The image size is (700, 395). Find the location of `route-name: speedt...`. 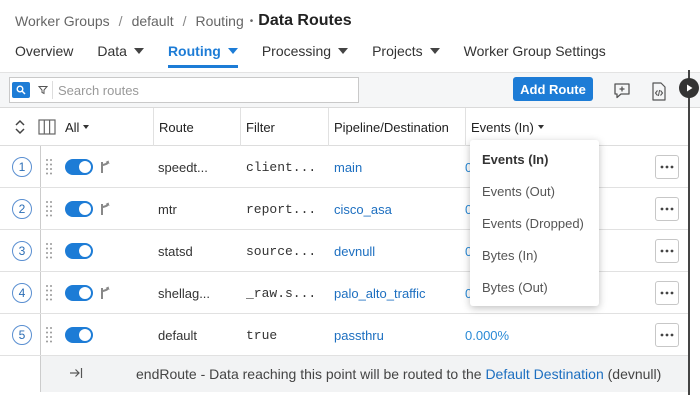

route-name: speedt... is located at coordinates (193, 167).